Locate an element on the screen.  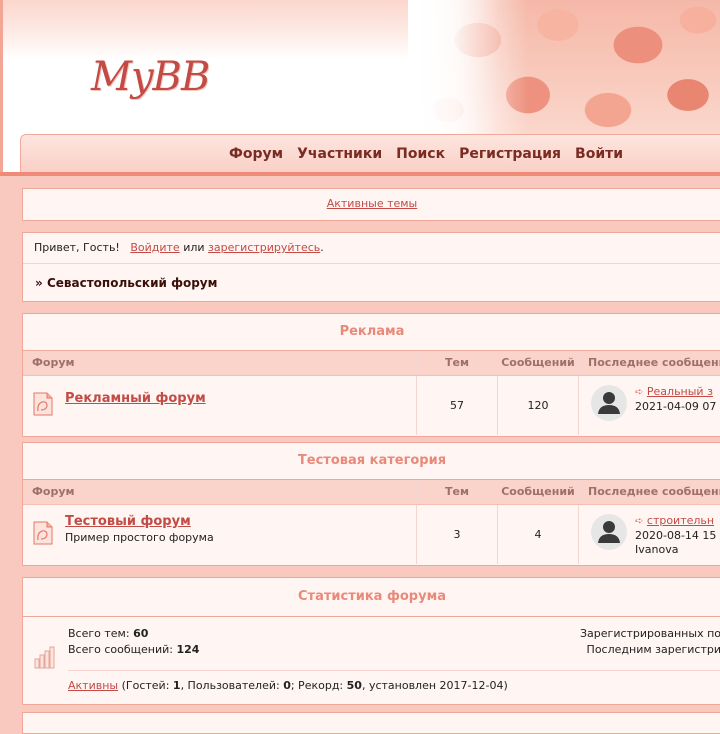
stats-posts-value: 124 is located at coordinates (188, 649).